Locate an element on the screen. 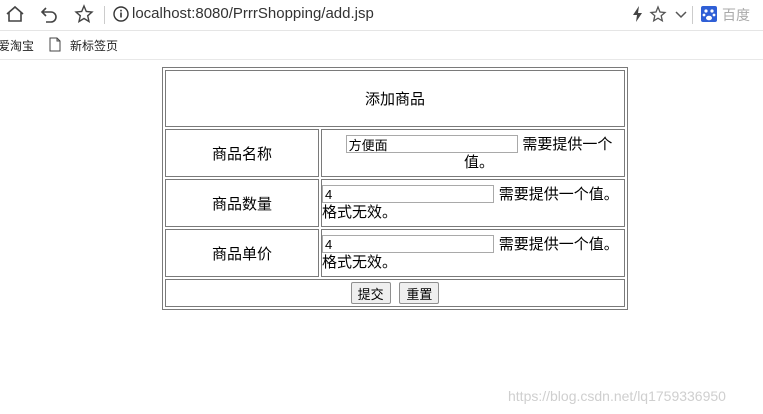 This screenshot has width=763, height=414. form-title: 添加商品 is located at coordinates (395, 98).